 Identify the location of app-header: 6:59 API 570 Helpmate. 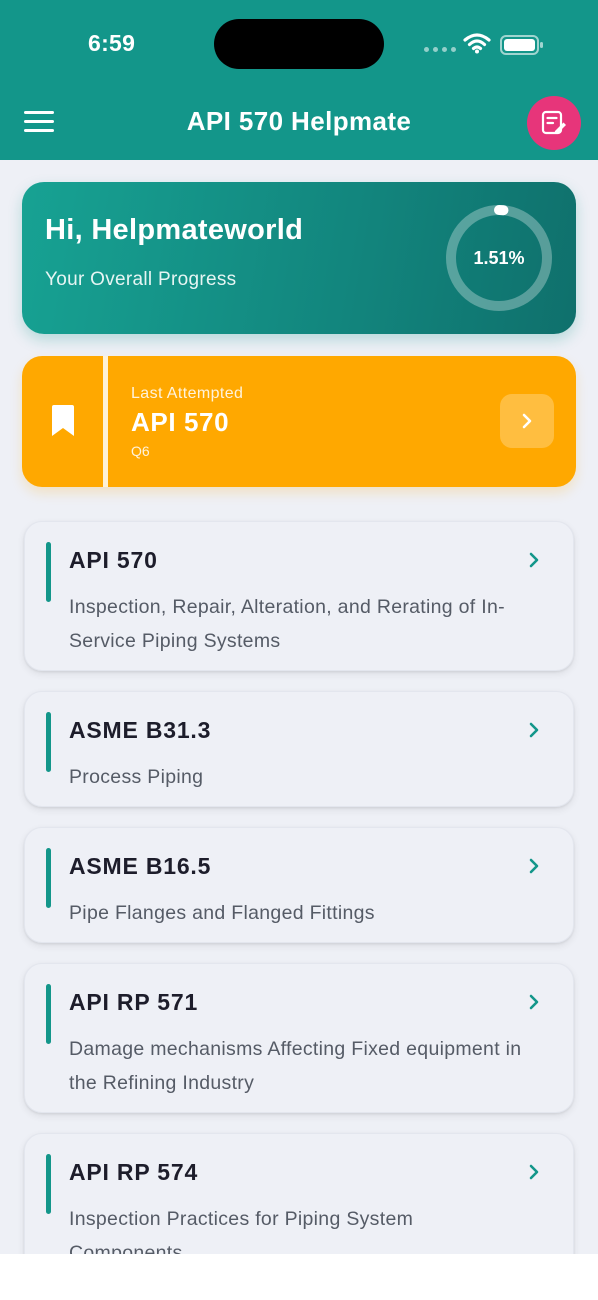
(299, 80).